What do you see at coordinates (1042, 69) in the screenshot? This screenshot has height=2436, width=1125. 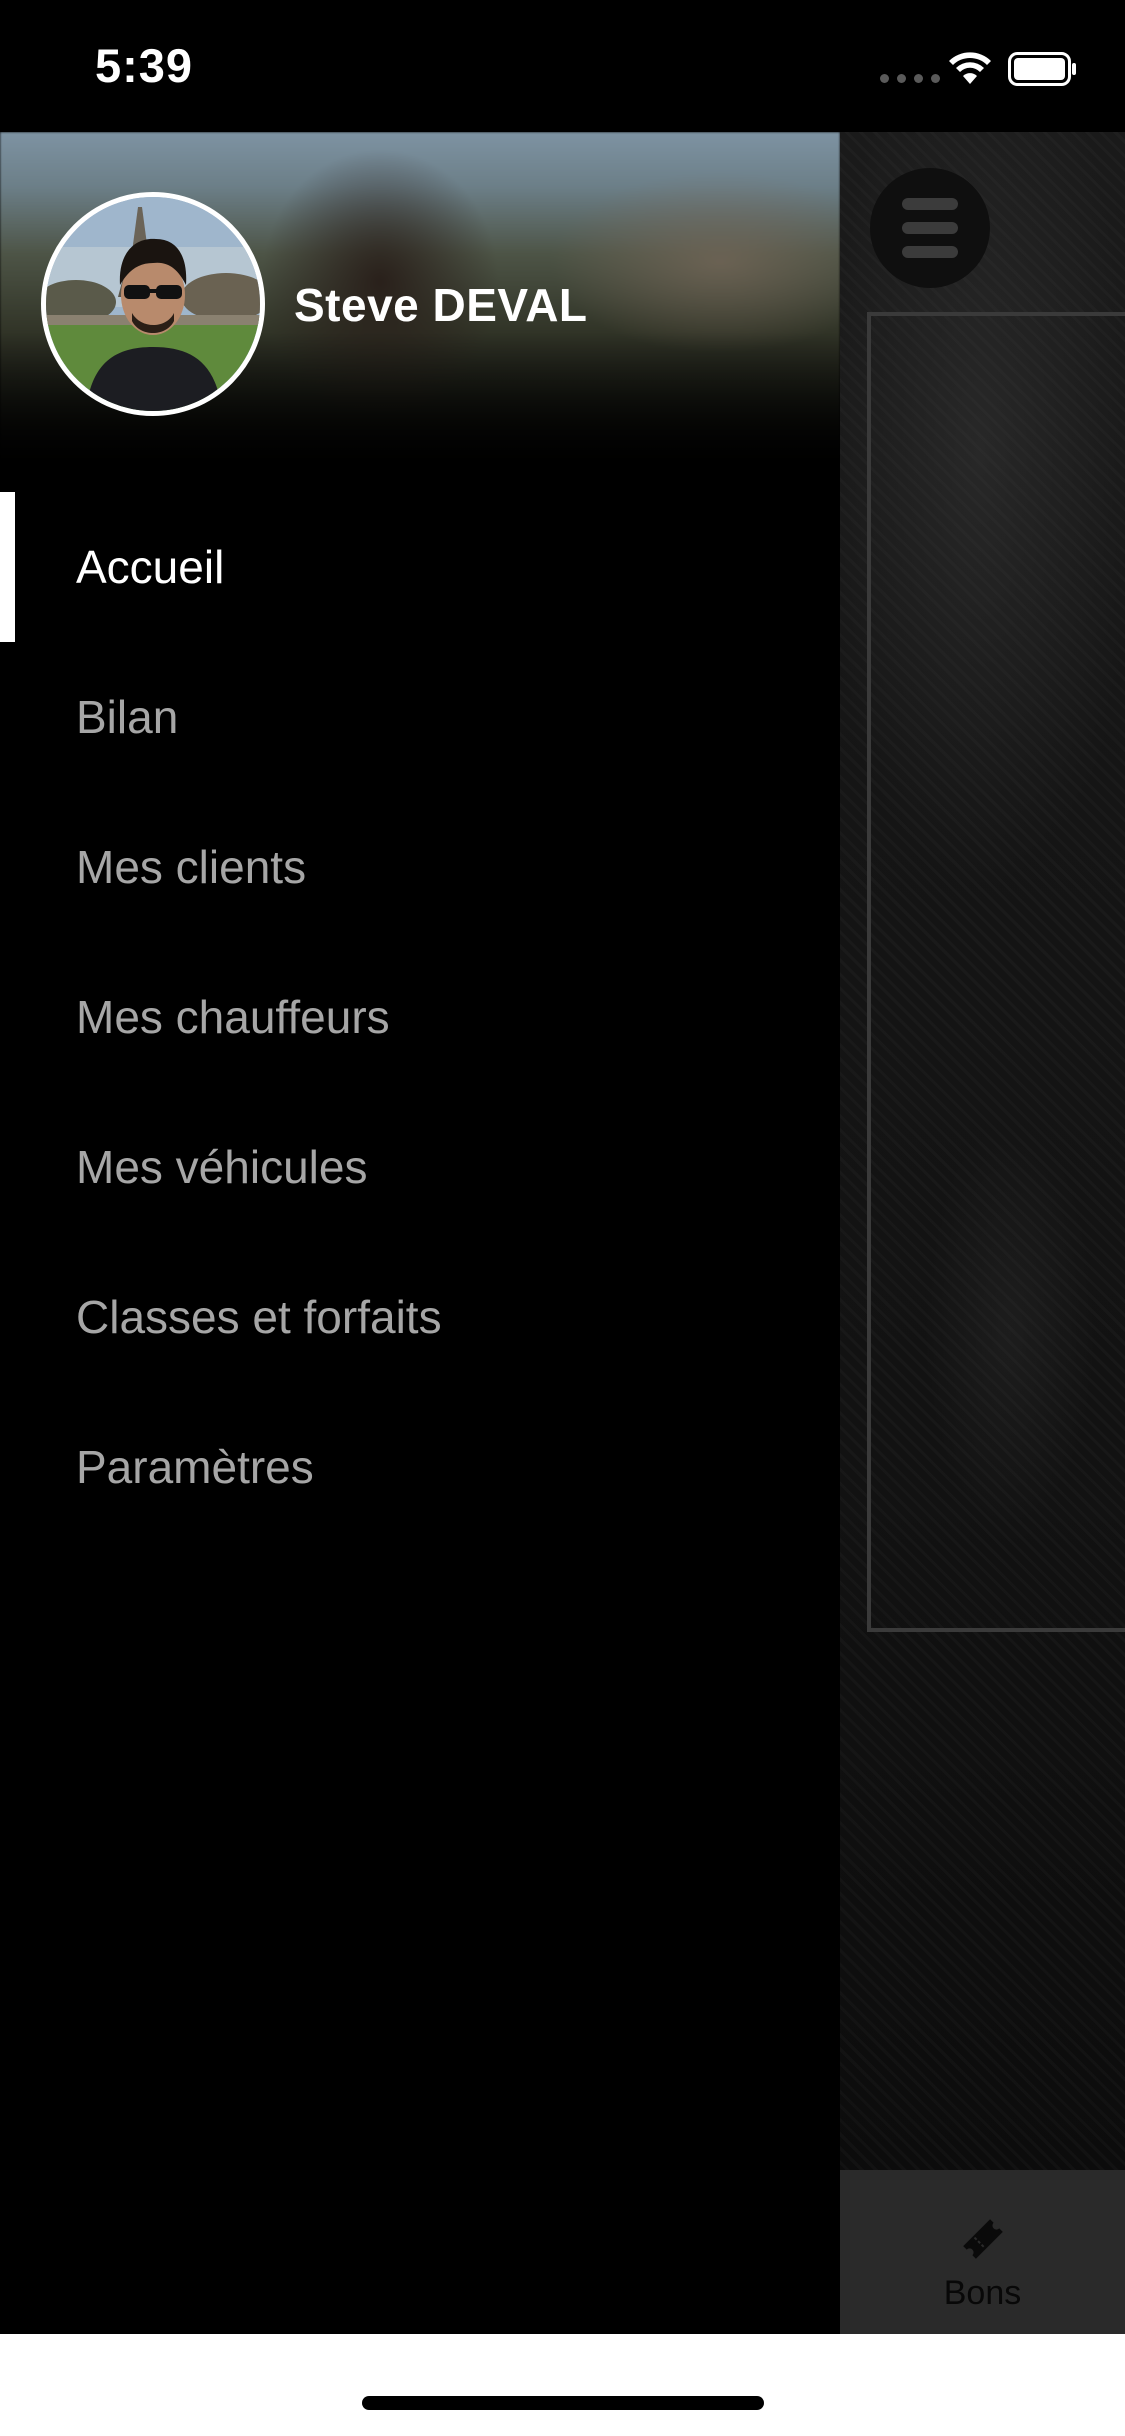 I see `battery-icon` at bounding box center [1042, 69].